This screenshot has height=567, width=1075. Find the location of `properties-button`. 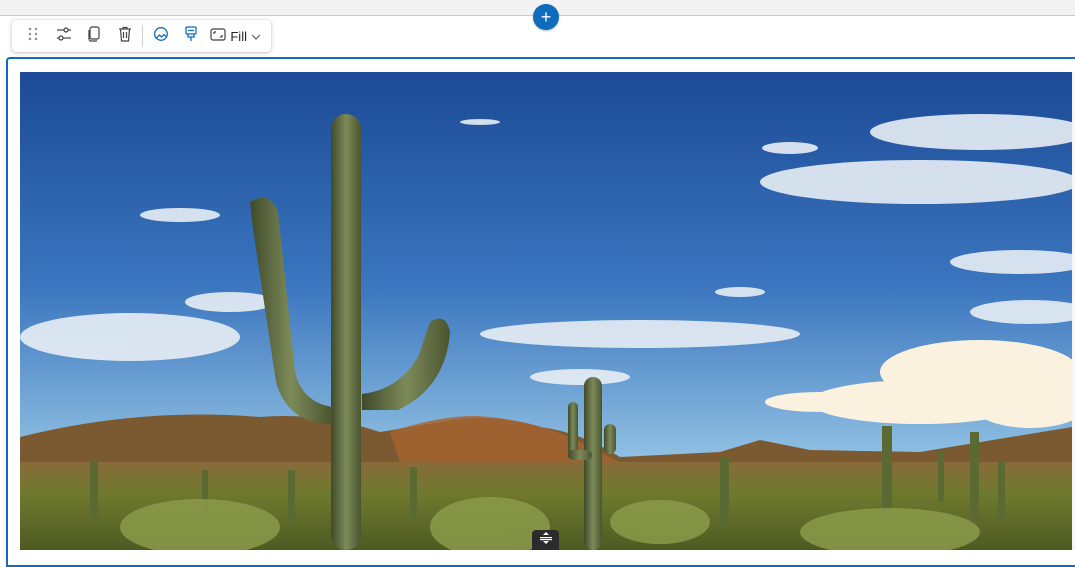

properties-button is located at coordinates (64, 36).